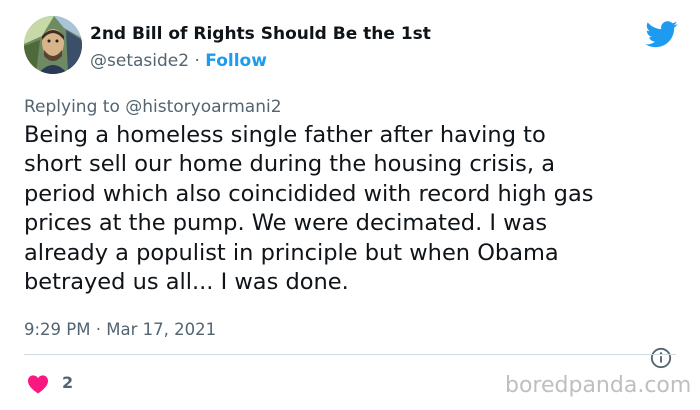 The image size is (700, 410). I want to click on info-icon, so click(661, 358).